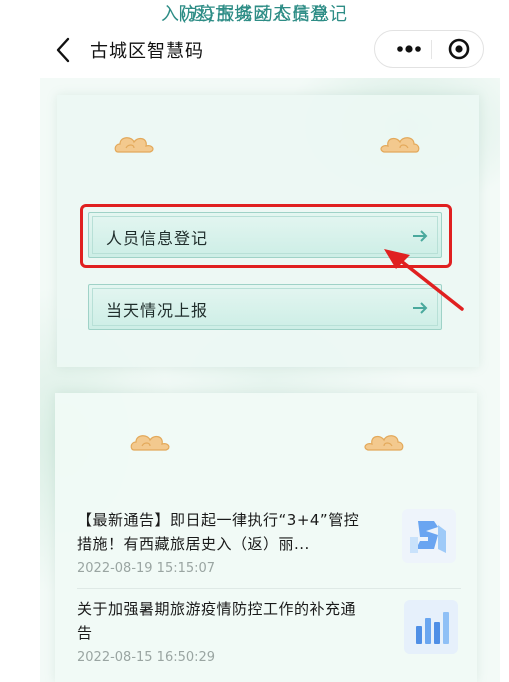 The image size is (509, 682). I want to click on news-divider, so click(269, 588).